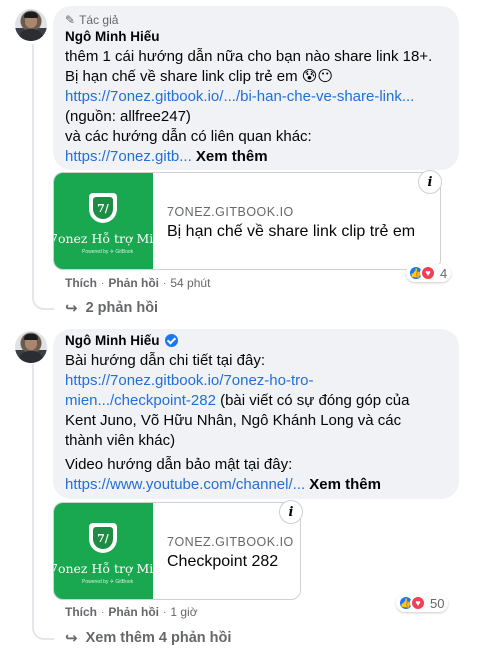 The image size is (490, 657). What do you see at coordinates (92, 20) in the screenshot?
I see `author-badge: ✎ Tác giả` at bounding box center [92, 20].